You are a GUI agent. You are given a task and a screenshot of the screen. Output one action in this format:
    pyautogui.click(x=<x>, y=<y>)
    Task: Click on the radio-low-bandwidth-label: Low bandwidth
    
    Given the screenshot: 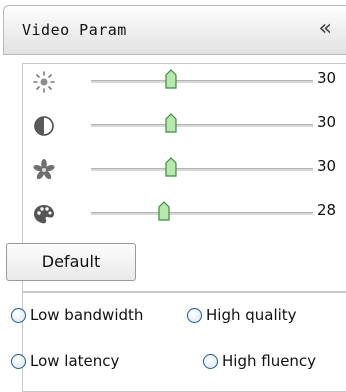 What is the action you would take?
    pyautogui.click(x=87, y=315)
    